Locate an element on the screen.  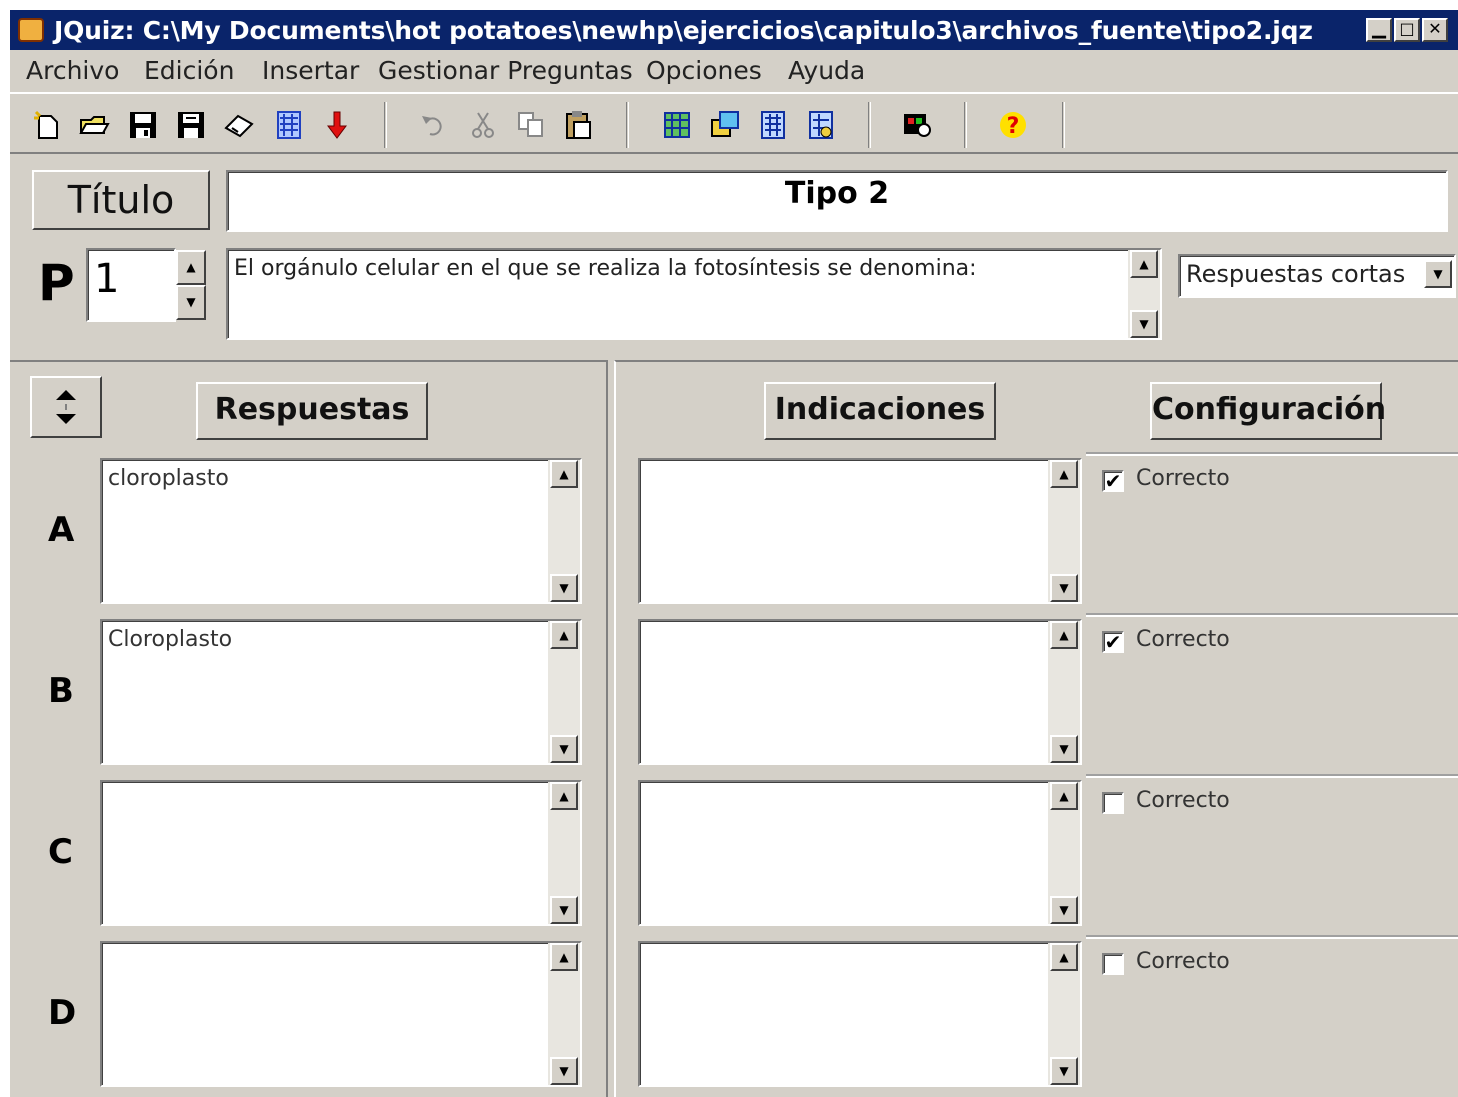
insert-link-icon is located at coordinates (725, 125).